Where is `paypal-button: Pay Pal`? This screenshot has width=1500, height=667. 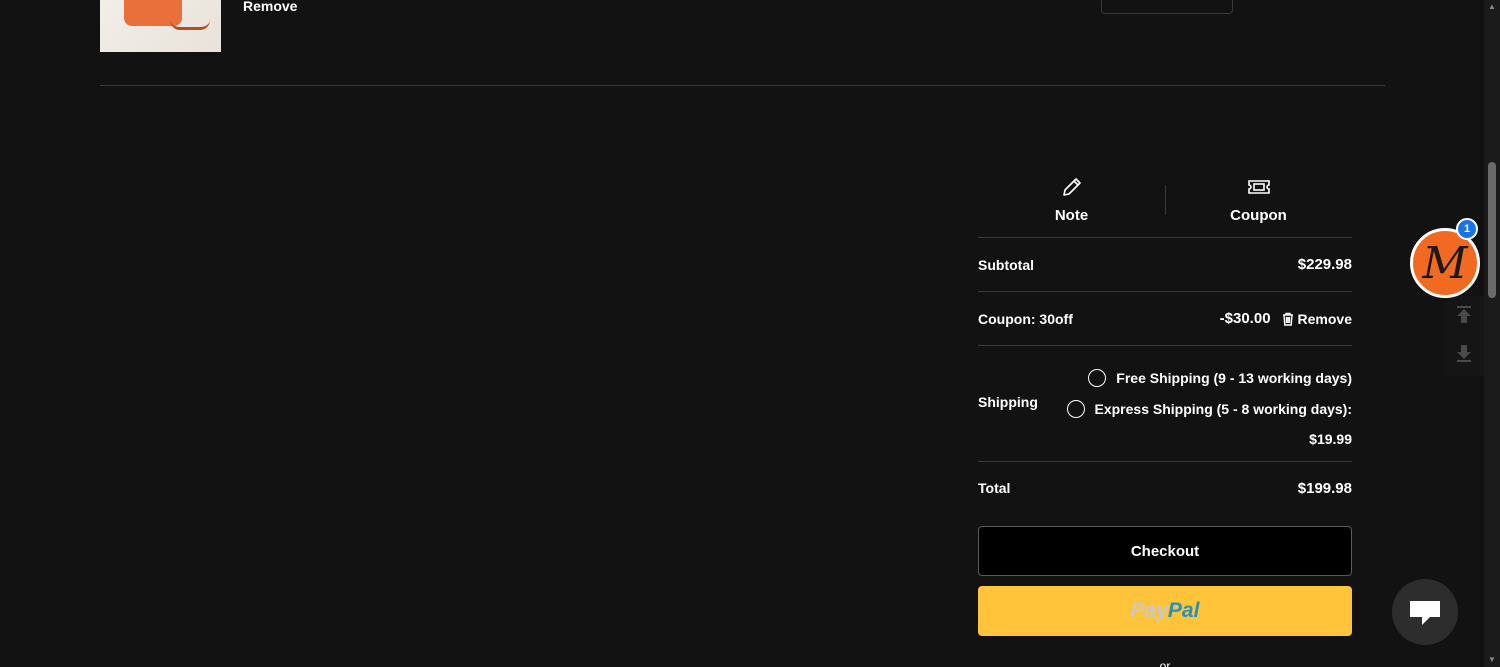 paypal-button: Pay Pal is located at coordinates (1165, 611).